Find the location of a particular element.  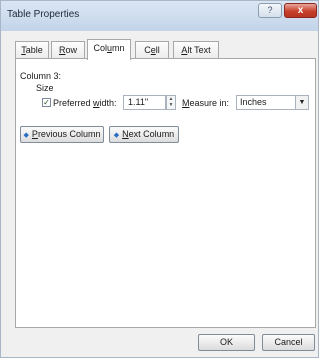

dialog-title: Table Properties is located at coordinates (43, 14).